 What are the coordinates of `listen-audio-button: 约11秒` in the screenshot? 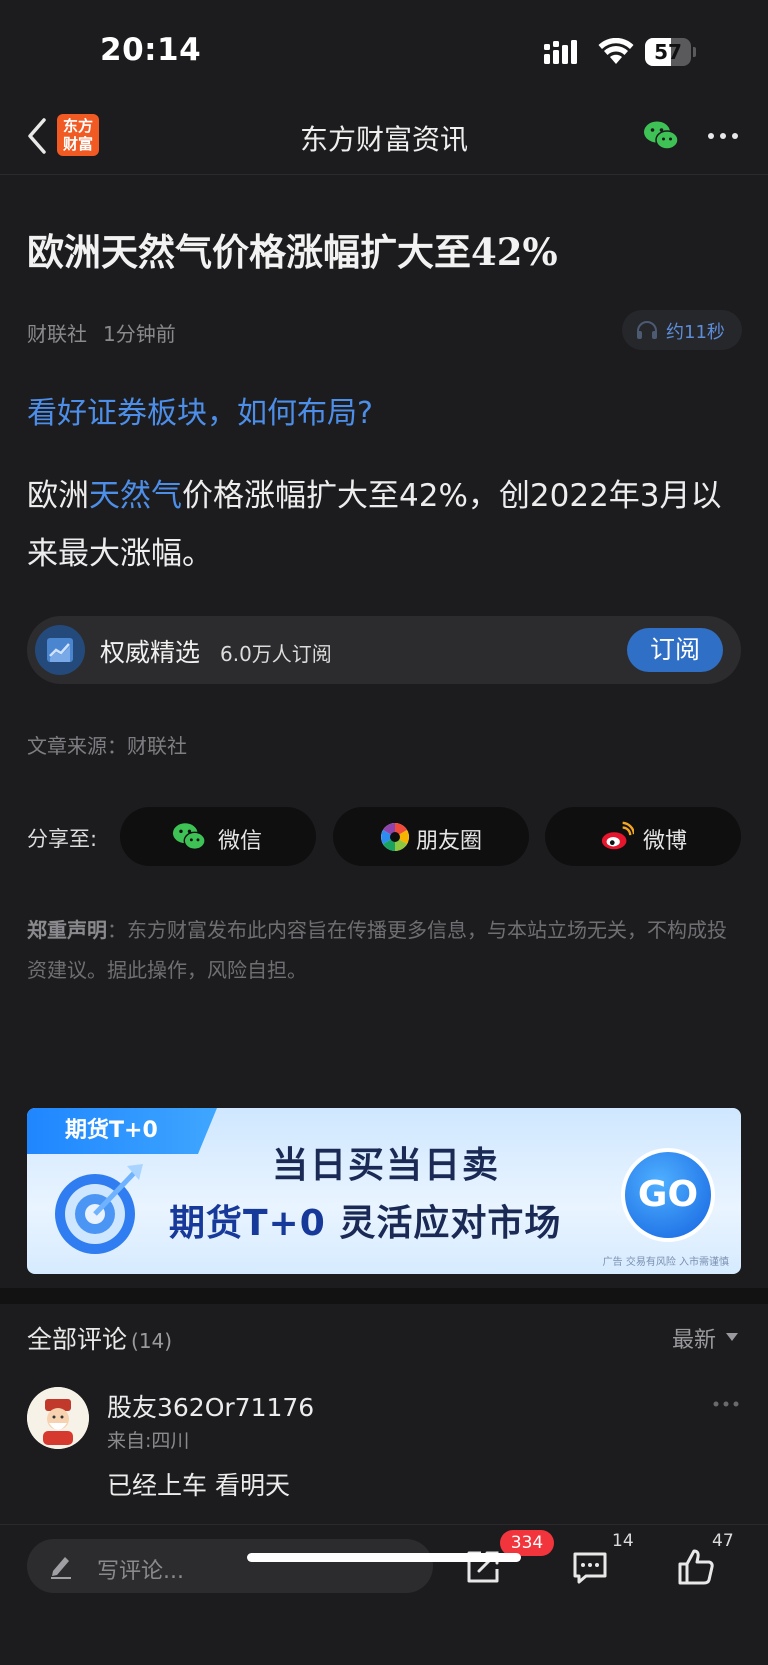 It's located at (682, 330).